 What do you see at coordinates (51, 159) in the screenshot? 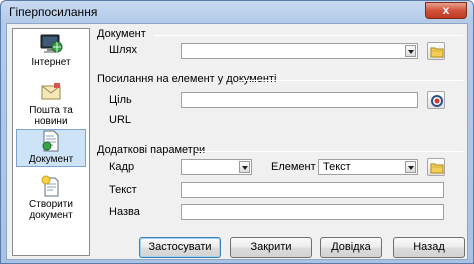
I see `sidebar-item-label: Документ` at bounding box center [51, 159].